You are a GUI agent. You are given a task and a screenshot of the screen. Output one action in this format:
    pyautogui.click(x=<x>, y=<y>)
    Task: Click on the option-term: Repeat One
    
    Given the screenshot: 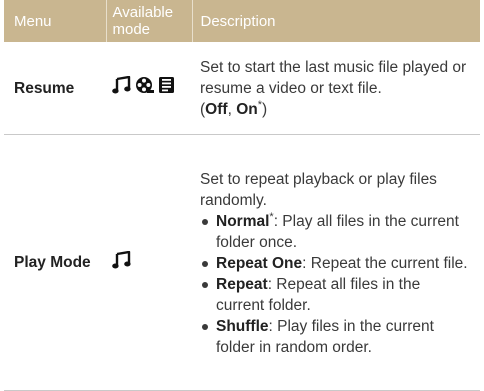 What is the action you would take?
    pyautogui.click(x=259, y=263)
    